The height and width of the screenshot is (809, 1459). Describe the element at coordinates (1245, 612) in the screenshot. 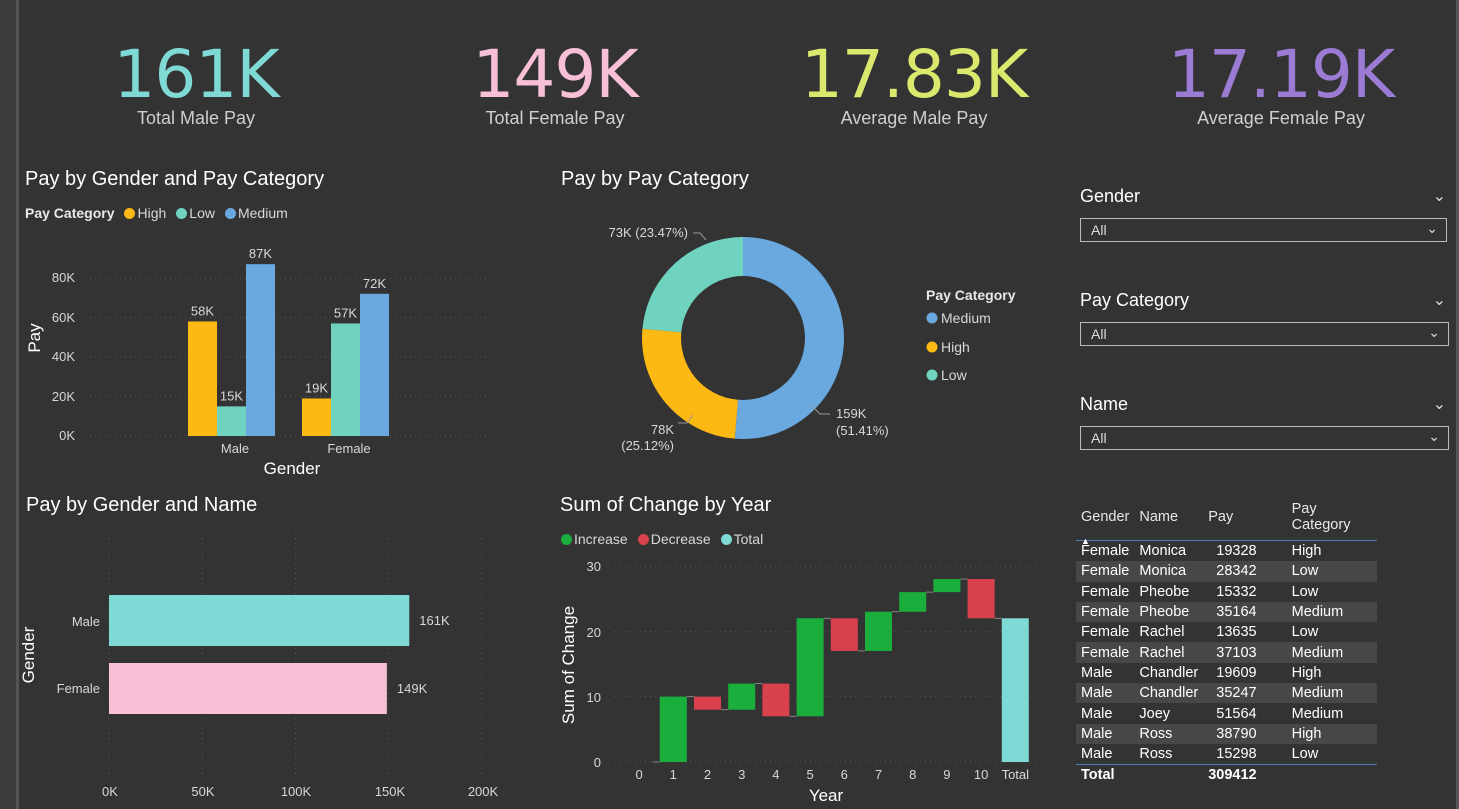

I see `cell-pay: 35164` at that location.